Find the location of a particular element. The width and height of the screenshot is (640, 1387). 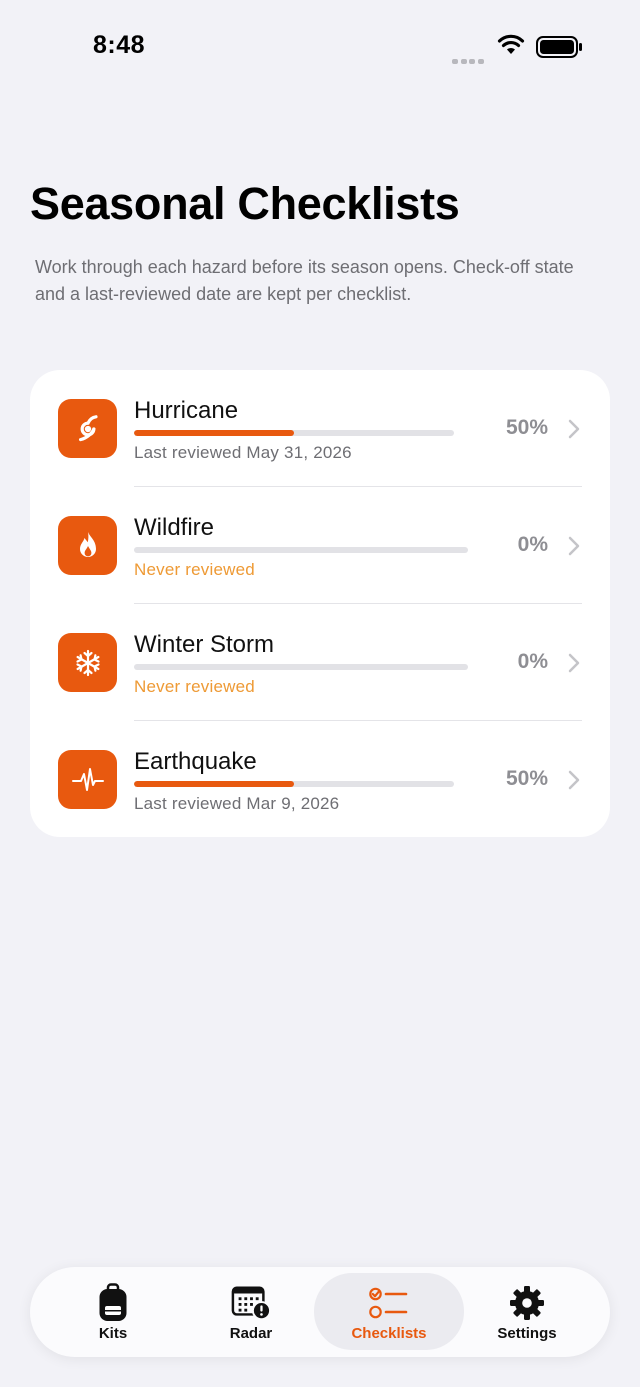

tab-label: Kits is located at coordinates (113, 1333).